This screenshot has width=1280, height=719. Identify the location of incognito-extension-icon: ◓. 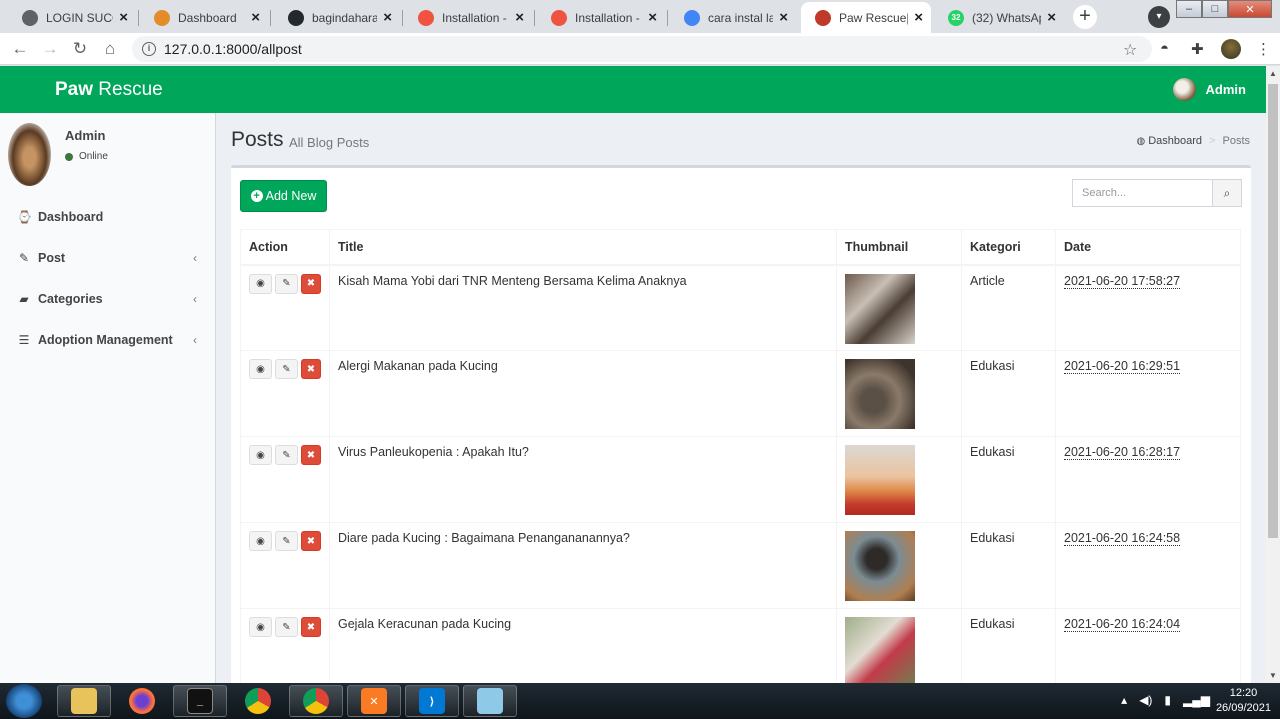
(1164, 48).